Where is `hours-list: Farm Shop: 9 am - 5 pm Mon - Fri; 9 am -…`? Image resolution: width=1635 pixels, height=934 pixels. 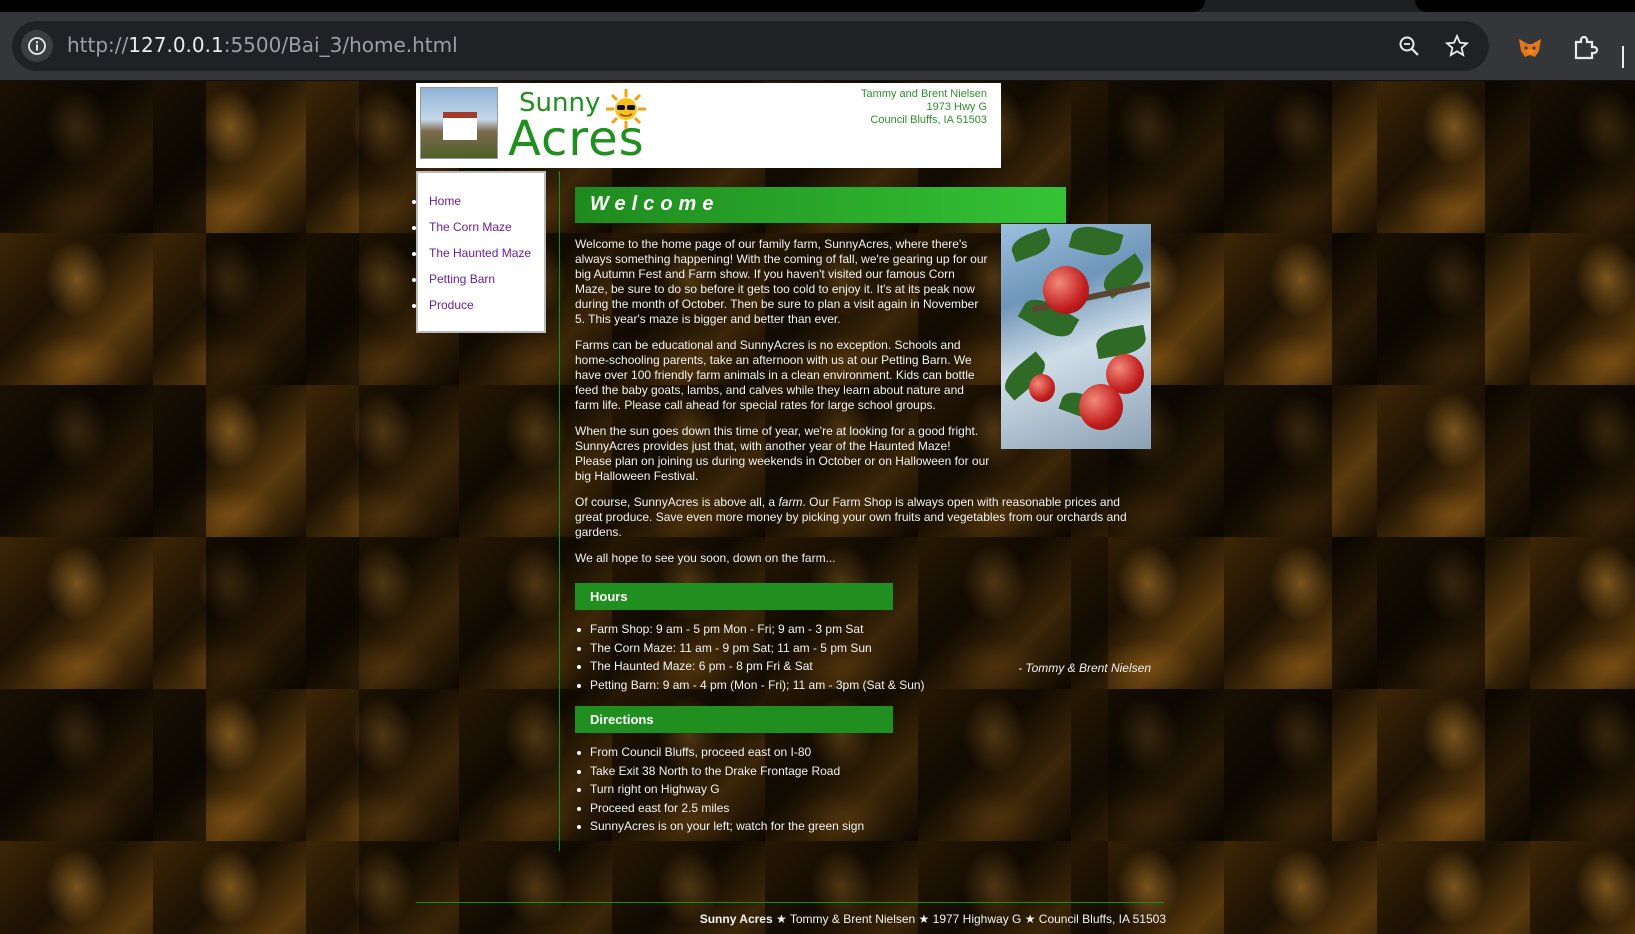
hours-list: Farm Shop: 9 am - 5 pm Mon - Fri; 9 am -… is located at coordinates (751, 659).